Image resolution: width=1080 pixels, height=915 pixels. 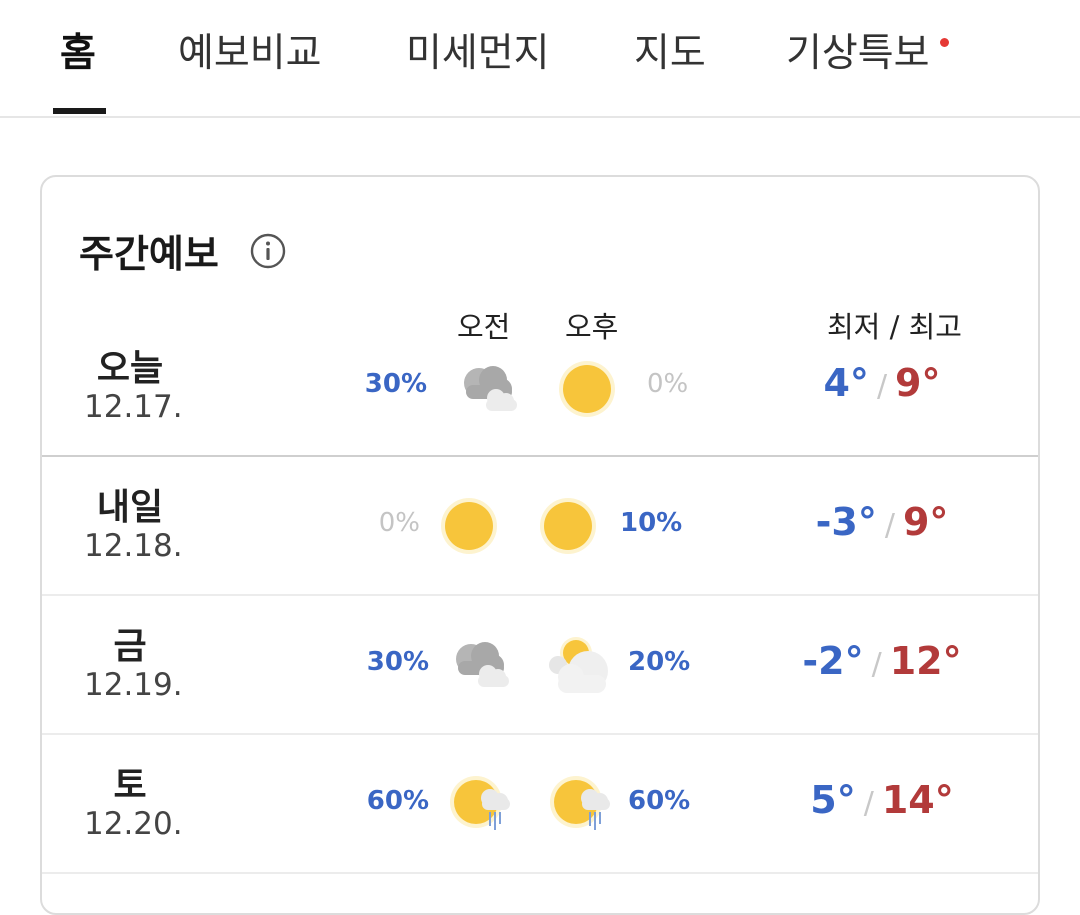 I want to click on tab-forecast-compare: 예보비교, so click(x=250, y=54).